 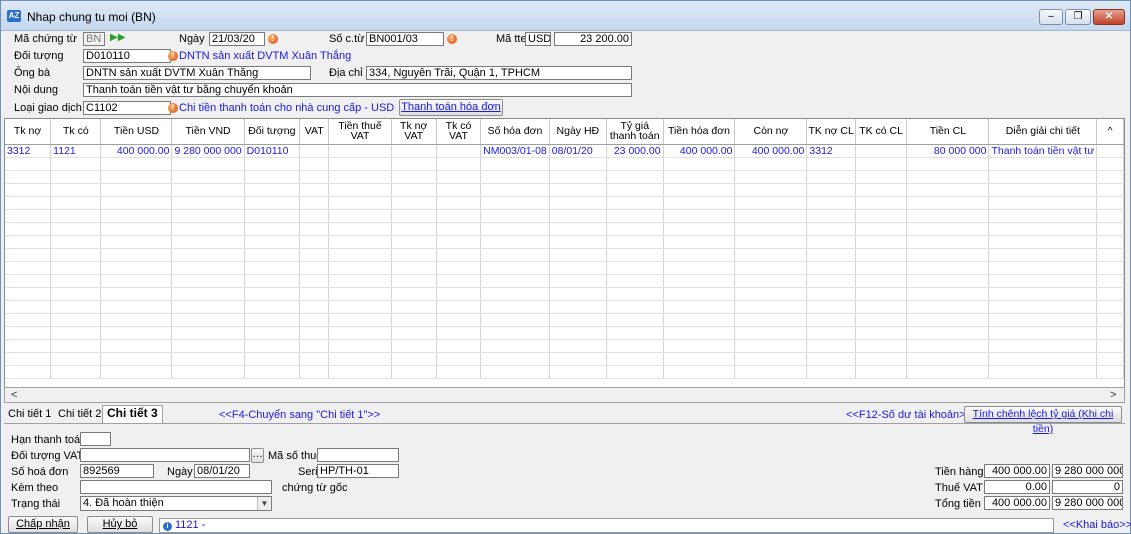 What do you see at coordinates (132, 414) in the screenshot?
I see `tab-chi-tiet-3: Chi tiết 3` at bounding box center [132, 414].